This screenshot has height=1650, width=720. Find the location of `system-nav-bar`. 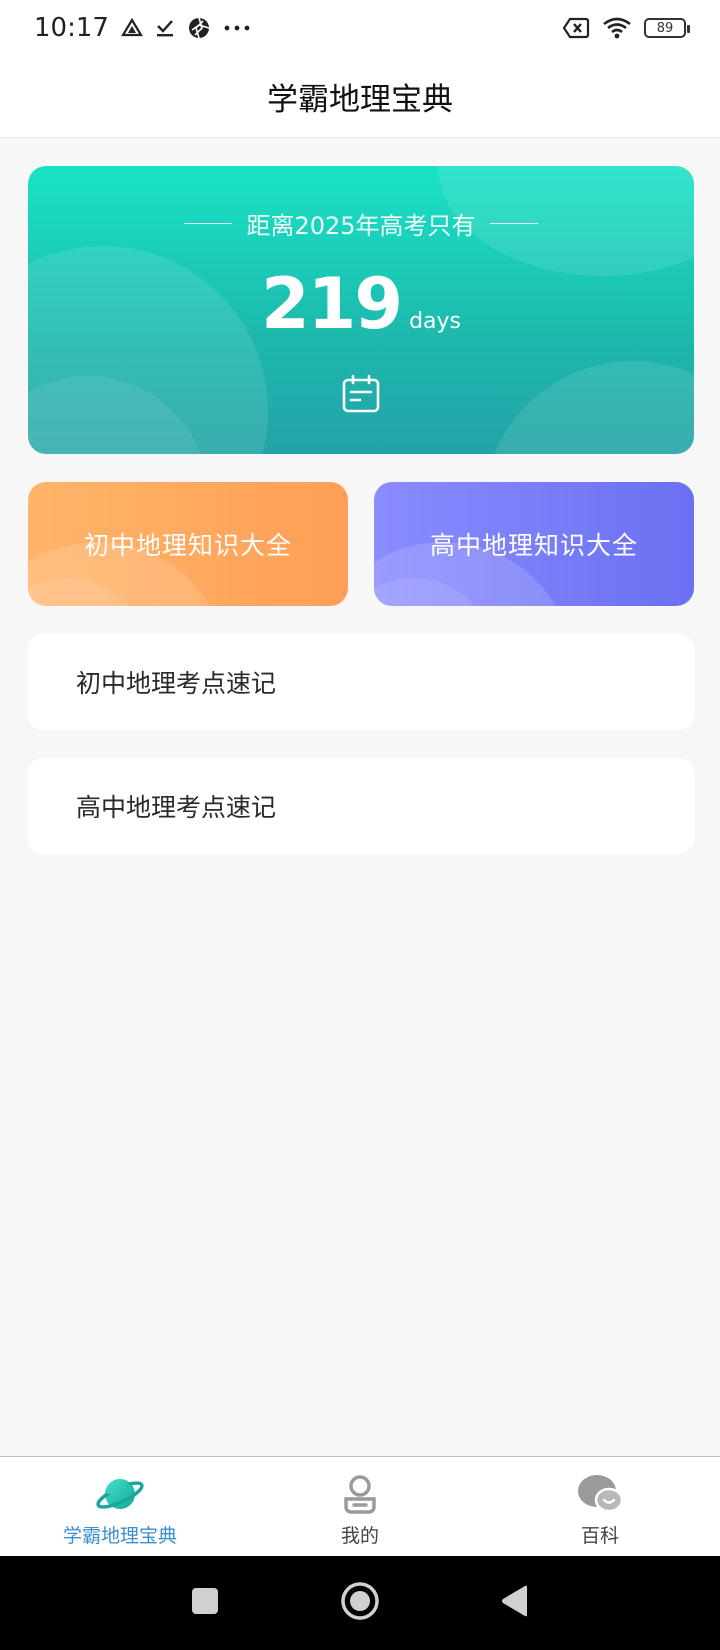

system-nav-bar is located at coordinates (360, 1603).